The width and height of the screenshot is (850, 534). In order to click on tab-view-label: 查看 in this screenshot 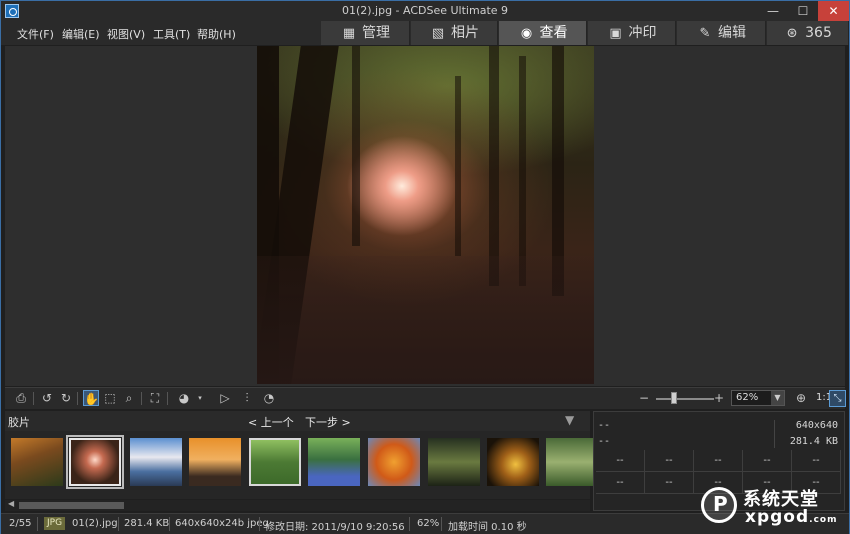, I will do `click(553, 33)`.